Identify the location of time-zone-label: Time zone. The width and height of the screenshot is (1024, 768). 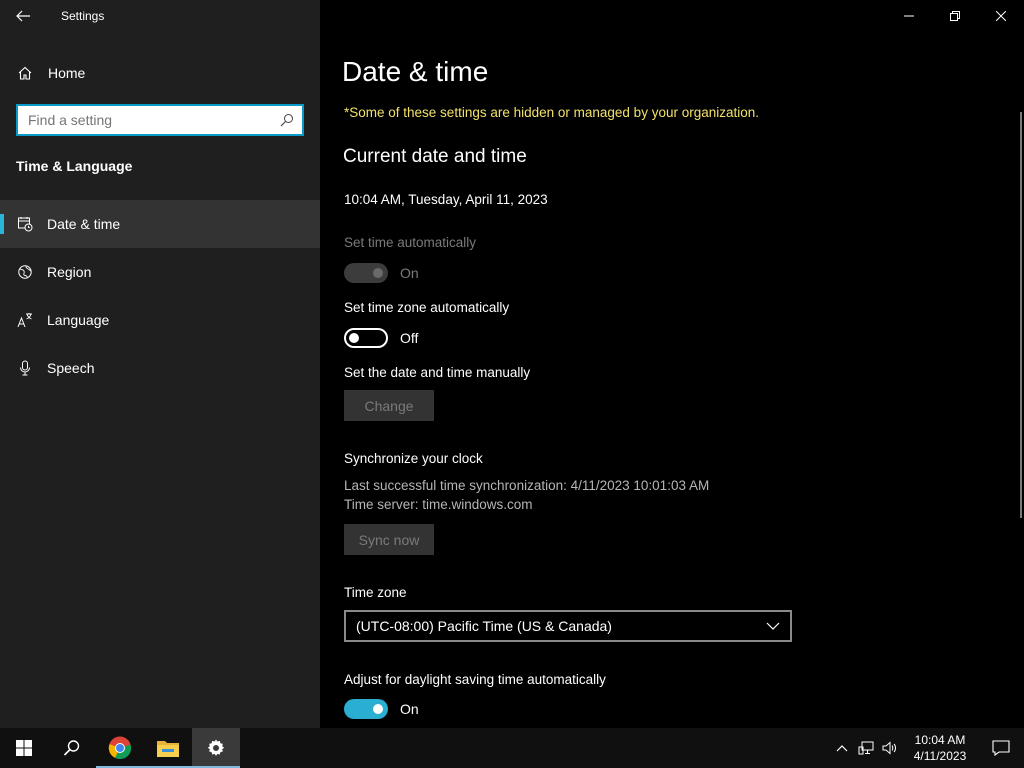
(375, 592).